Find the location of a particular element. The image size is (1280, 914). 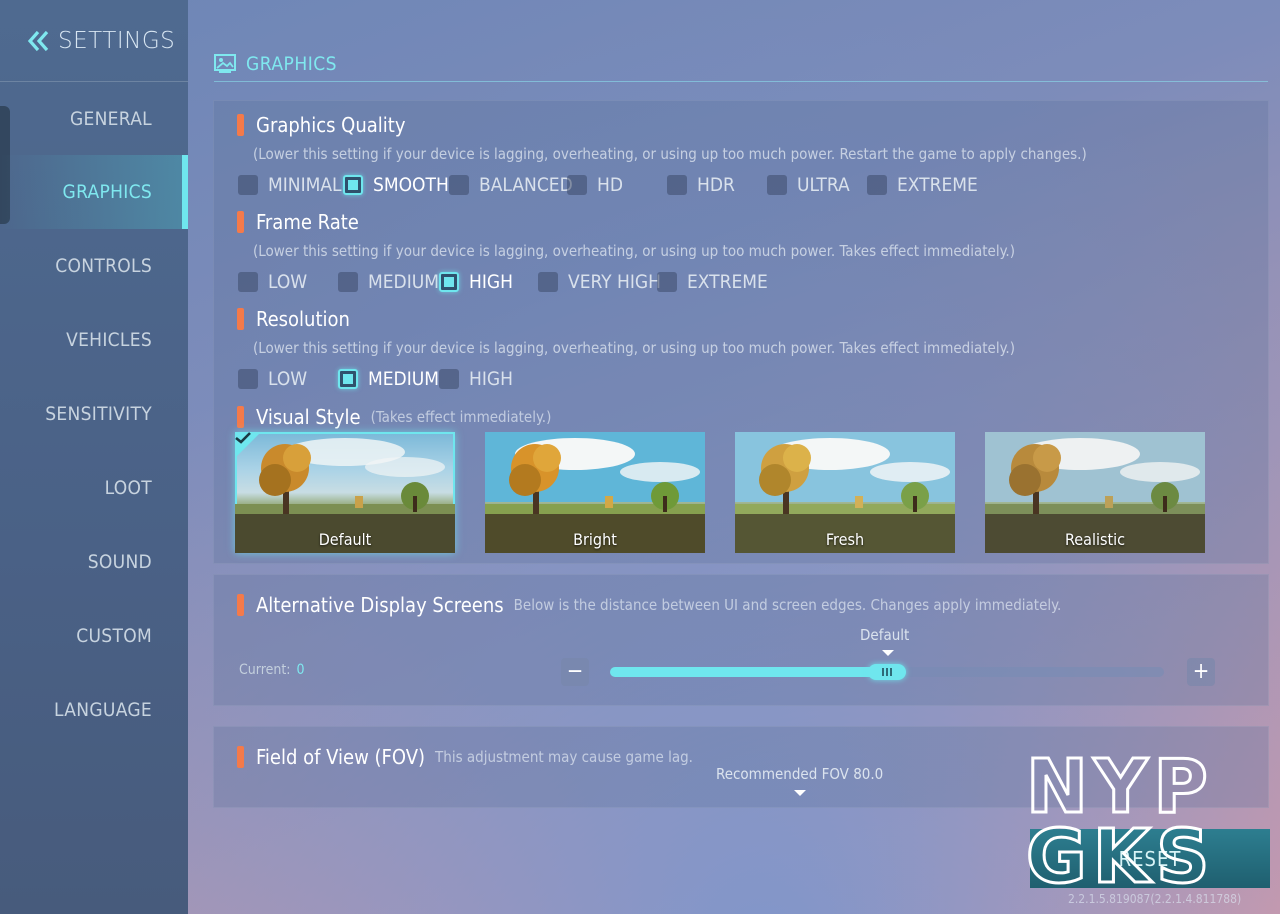

slider-fill is located at coordinates (748, 672).